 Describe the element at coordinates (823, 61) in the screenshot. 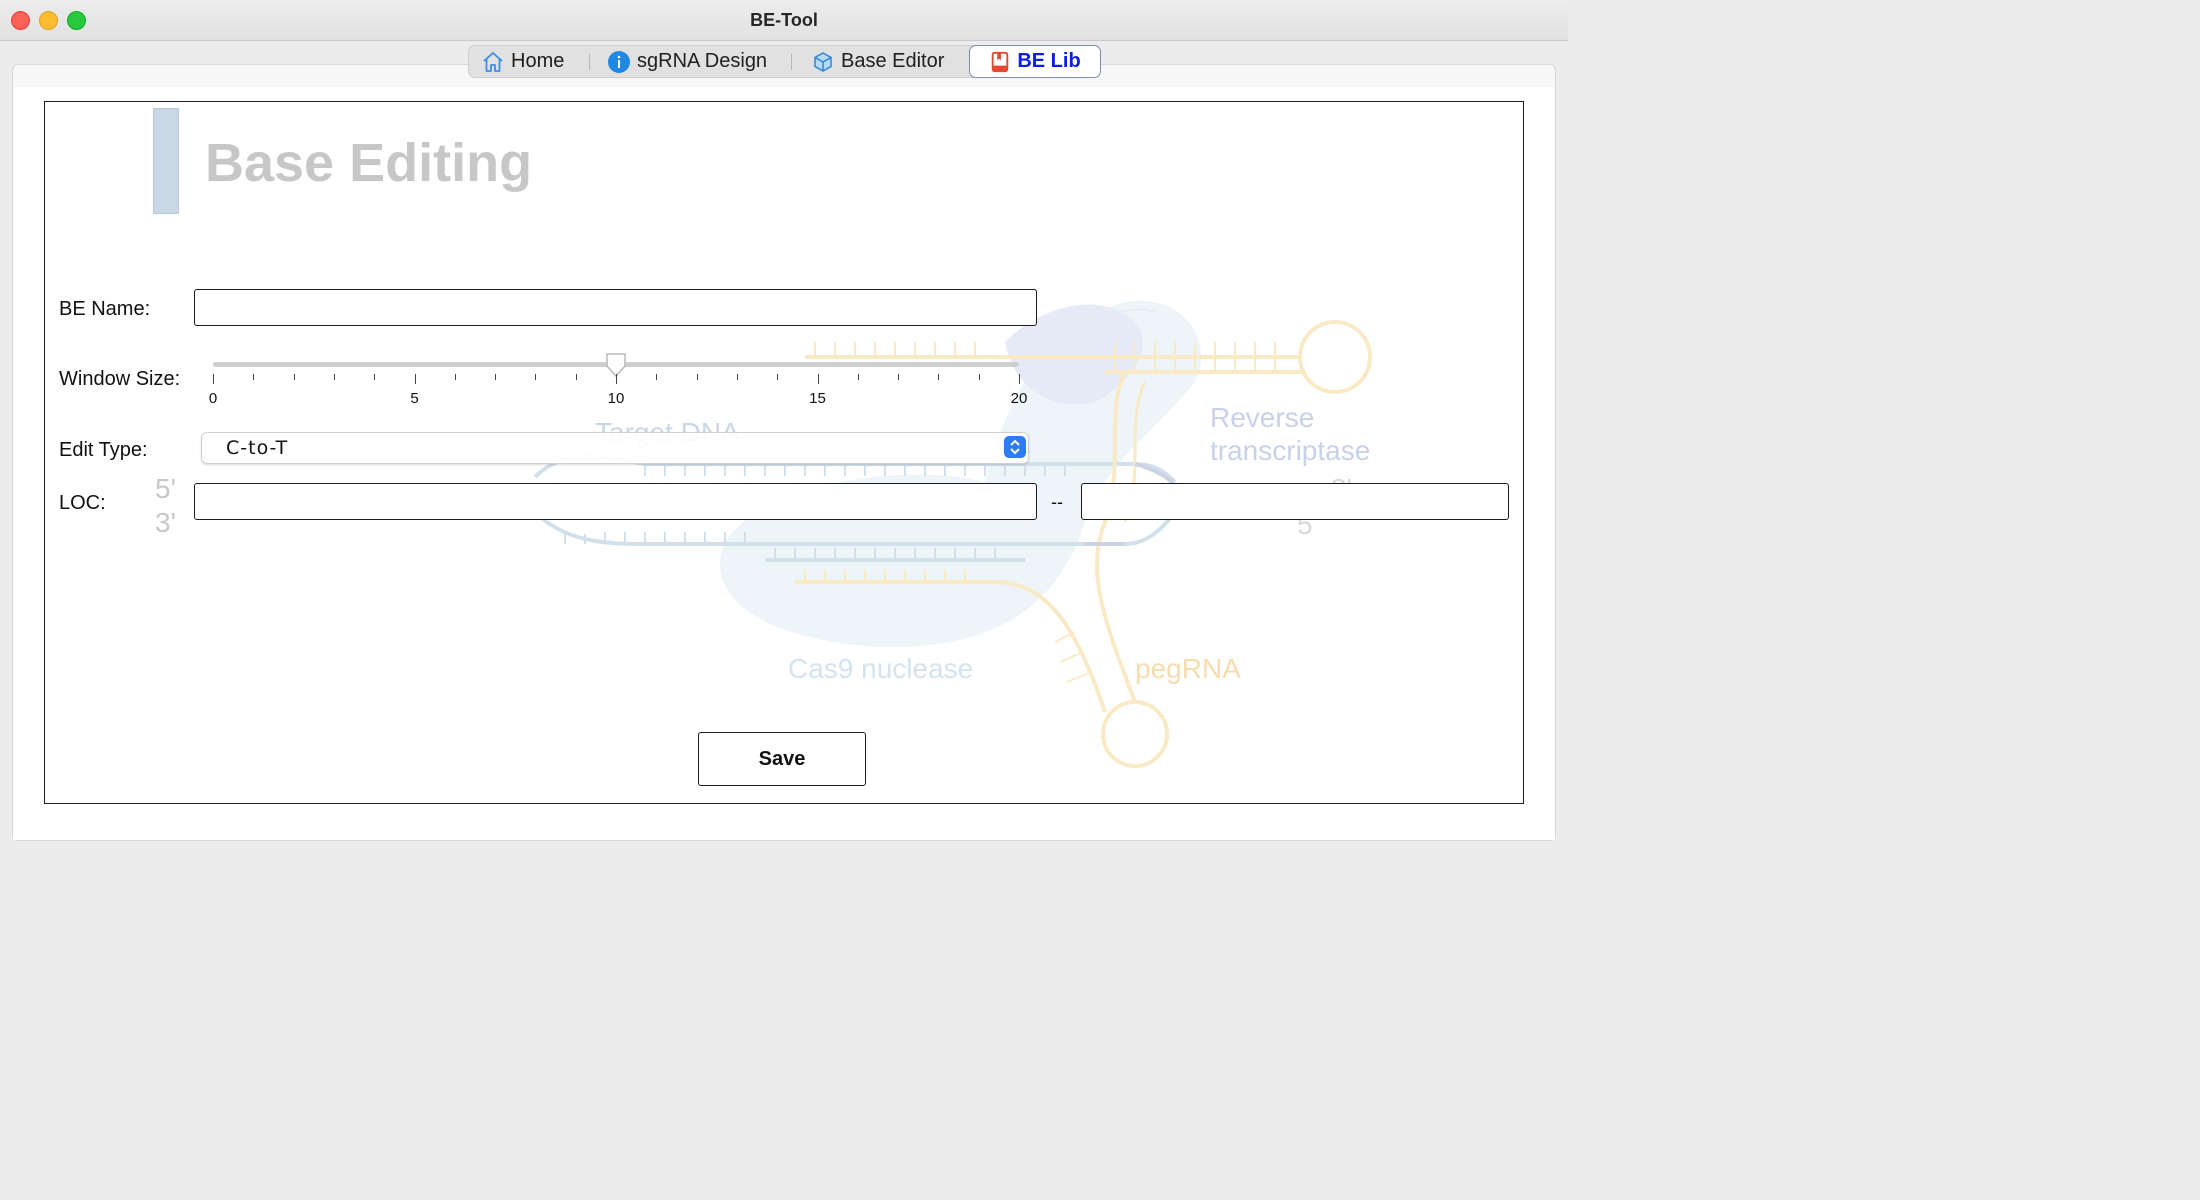

I see `cube-icon` at that location.